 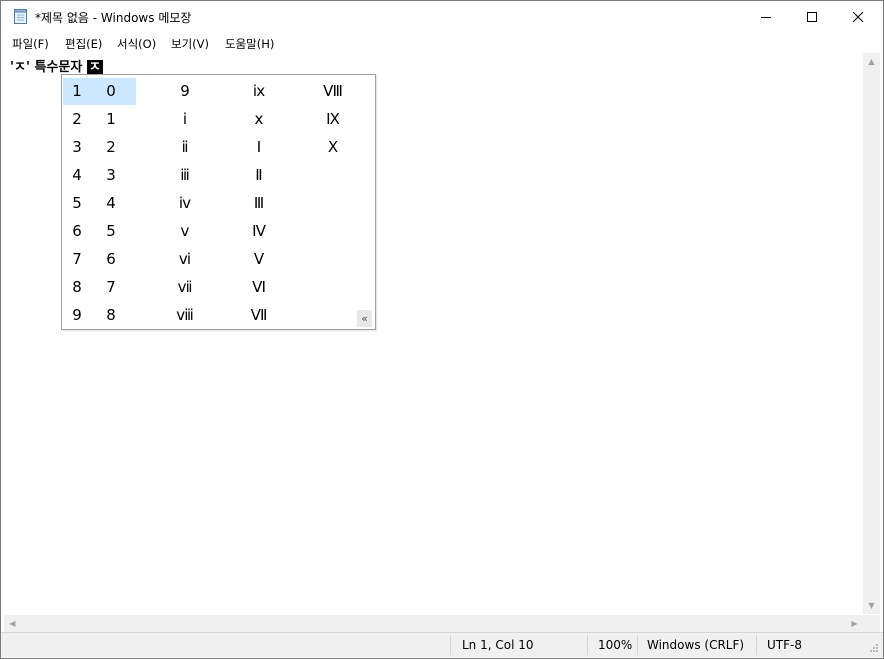 What do you see at coordinates (784, 645) in the screenshot?
I see `status-encoding: UTF-8` at bounding box center [784, 645].